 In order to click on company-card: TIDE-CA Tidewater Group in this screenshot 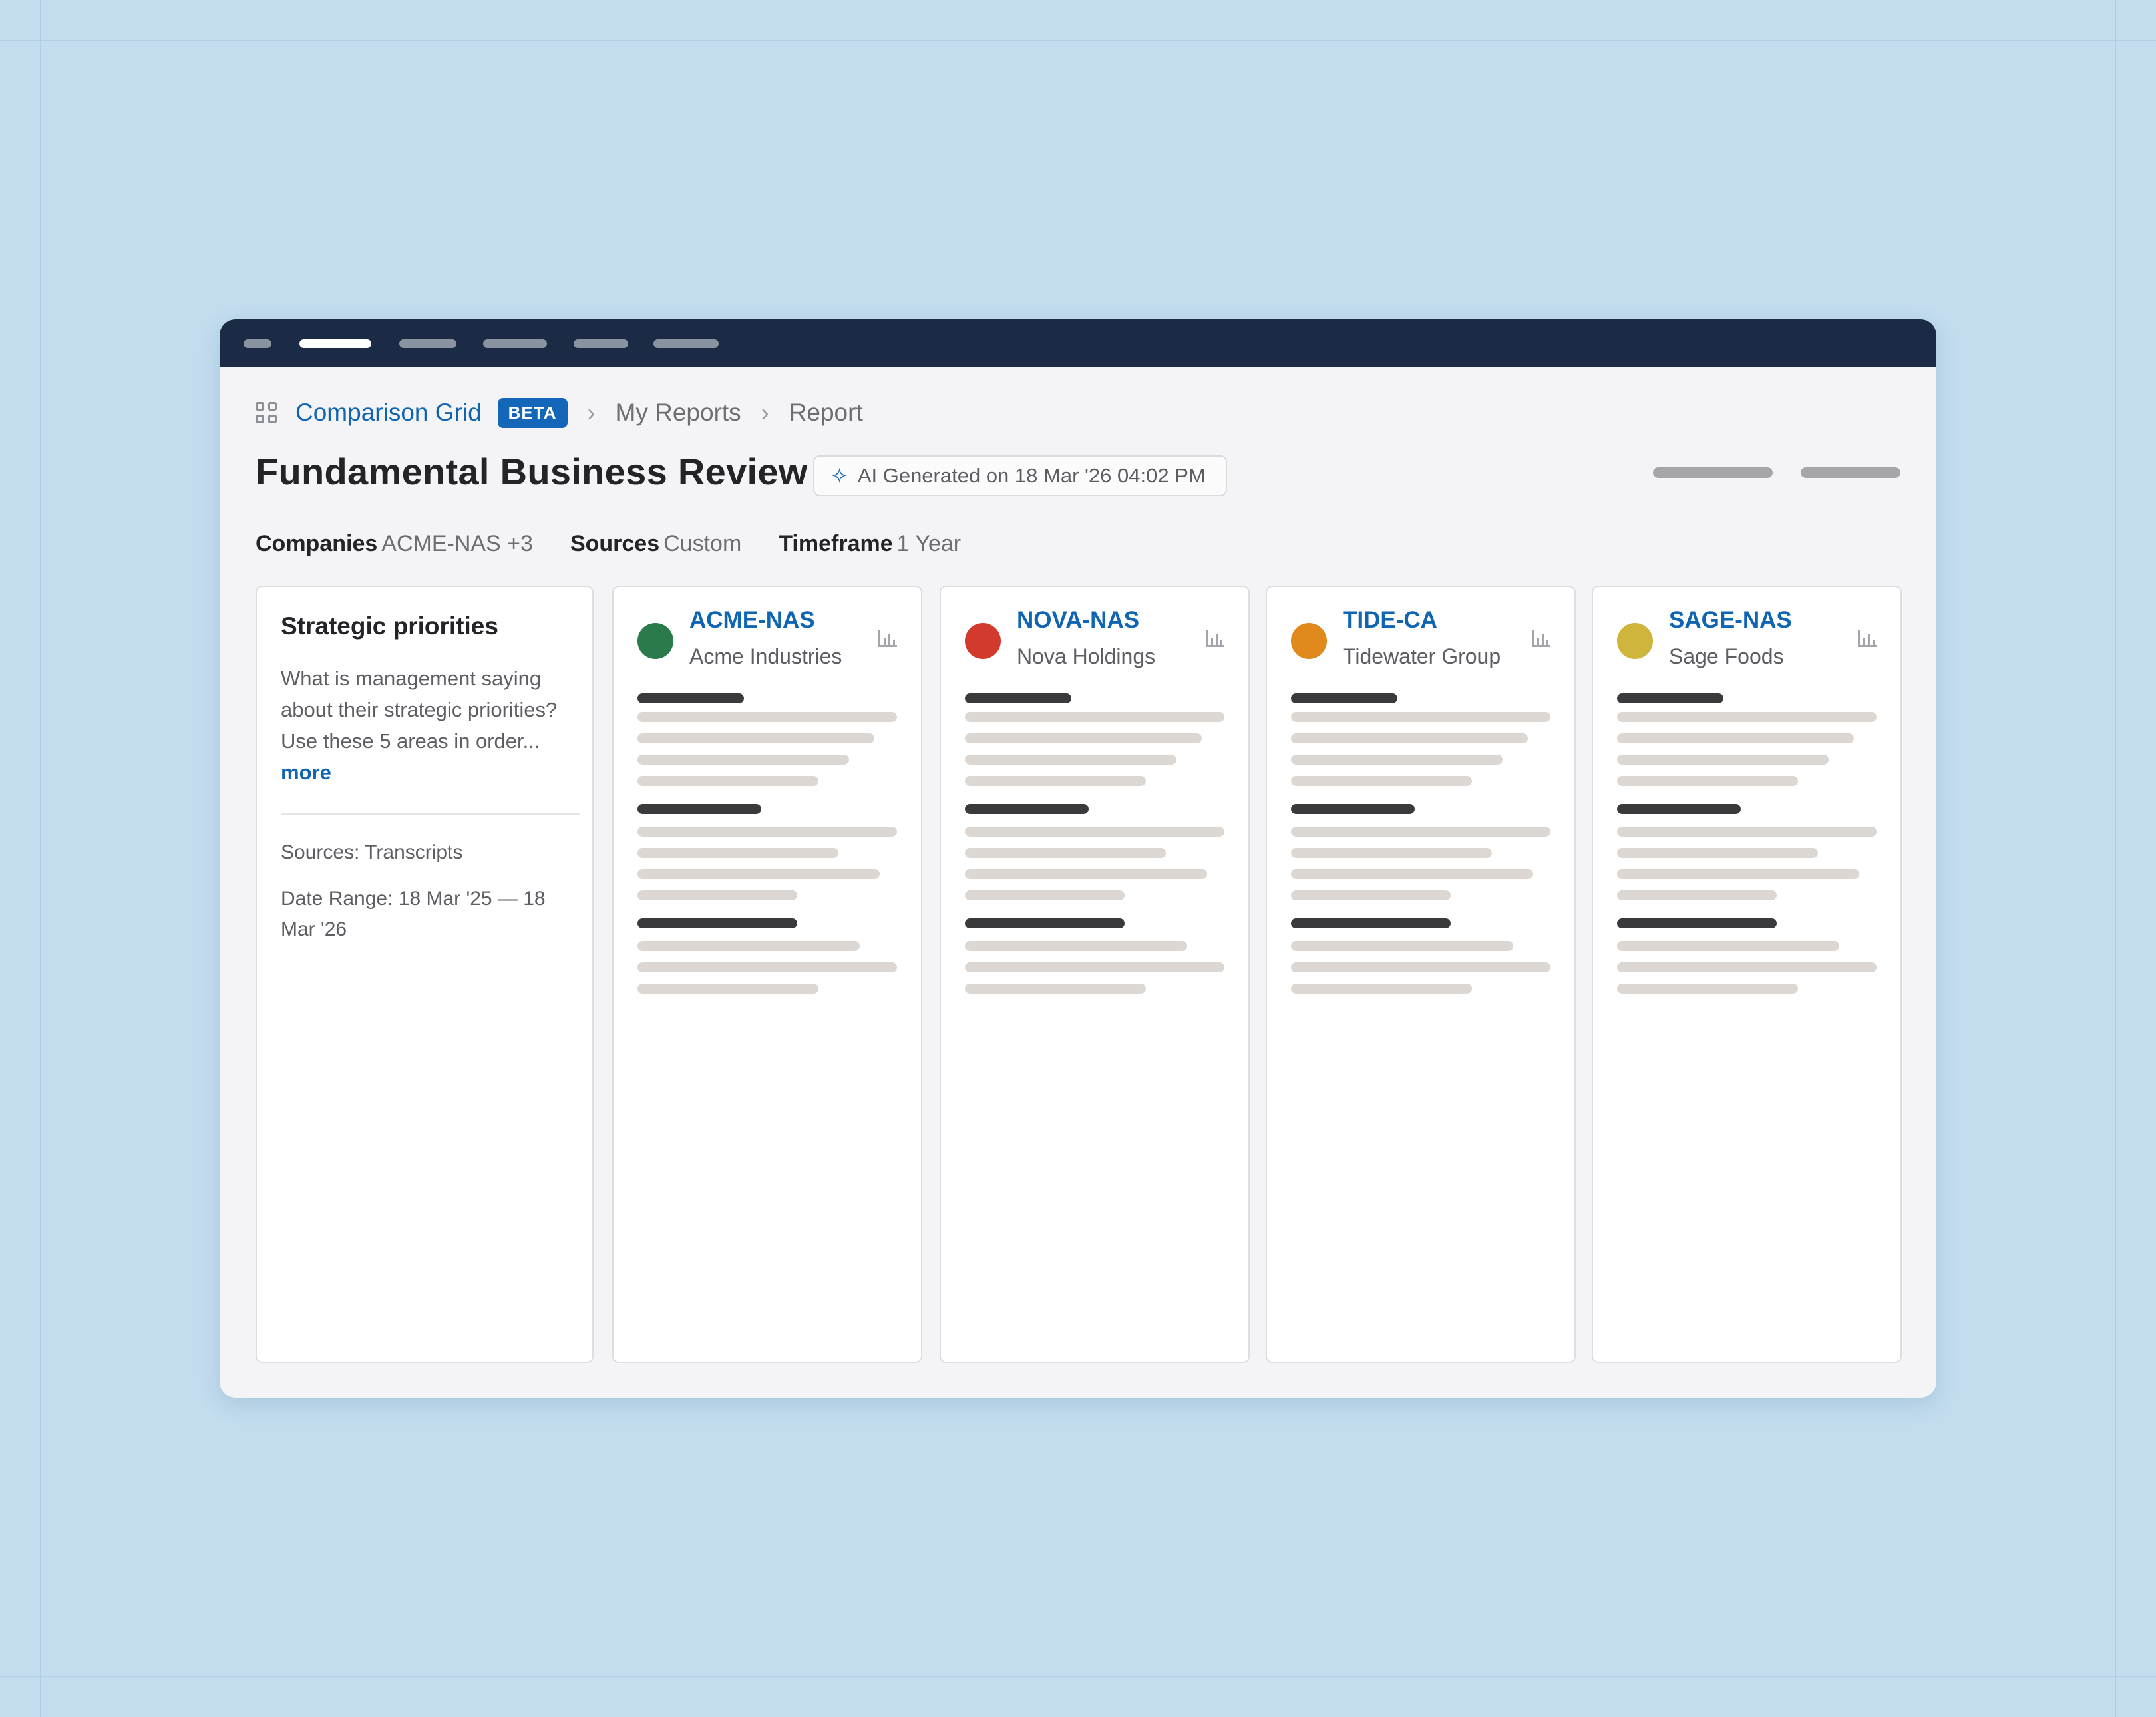, I will do `click(1421, 975)`.